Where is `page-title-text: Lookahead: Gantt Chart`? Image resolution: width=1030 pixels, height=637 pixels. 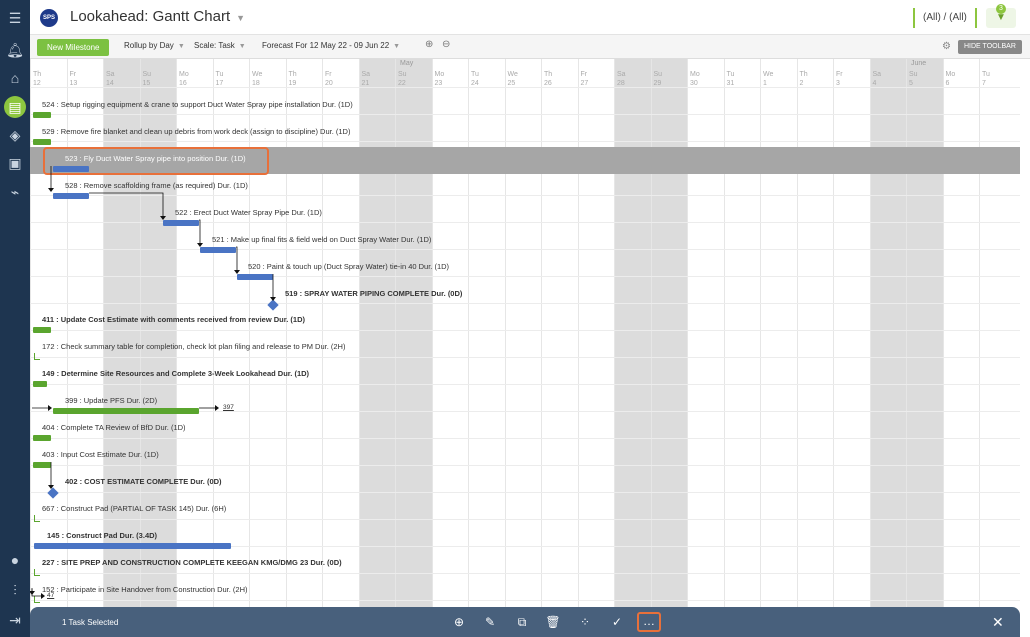 page-title-text: Lookahead: Gantt Chart is located at coordinates (150, 16).